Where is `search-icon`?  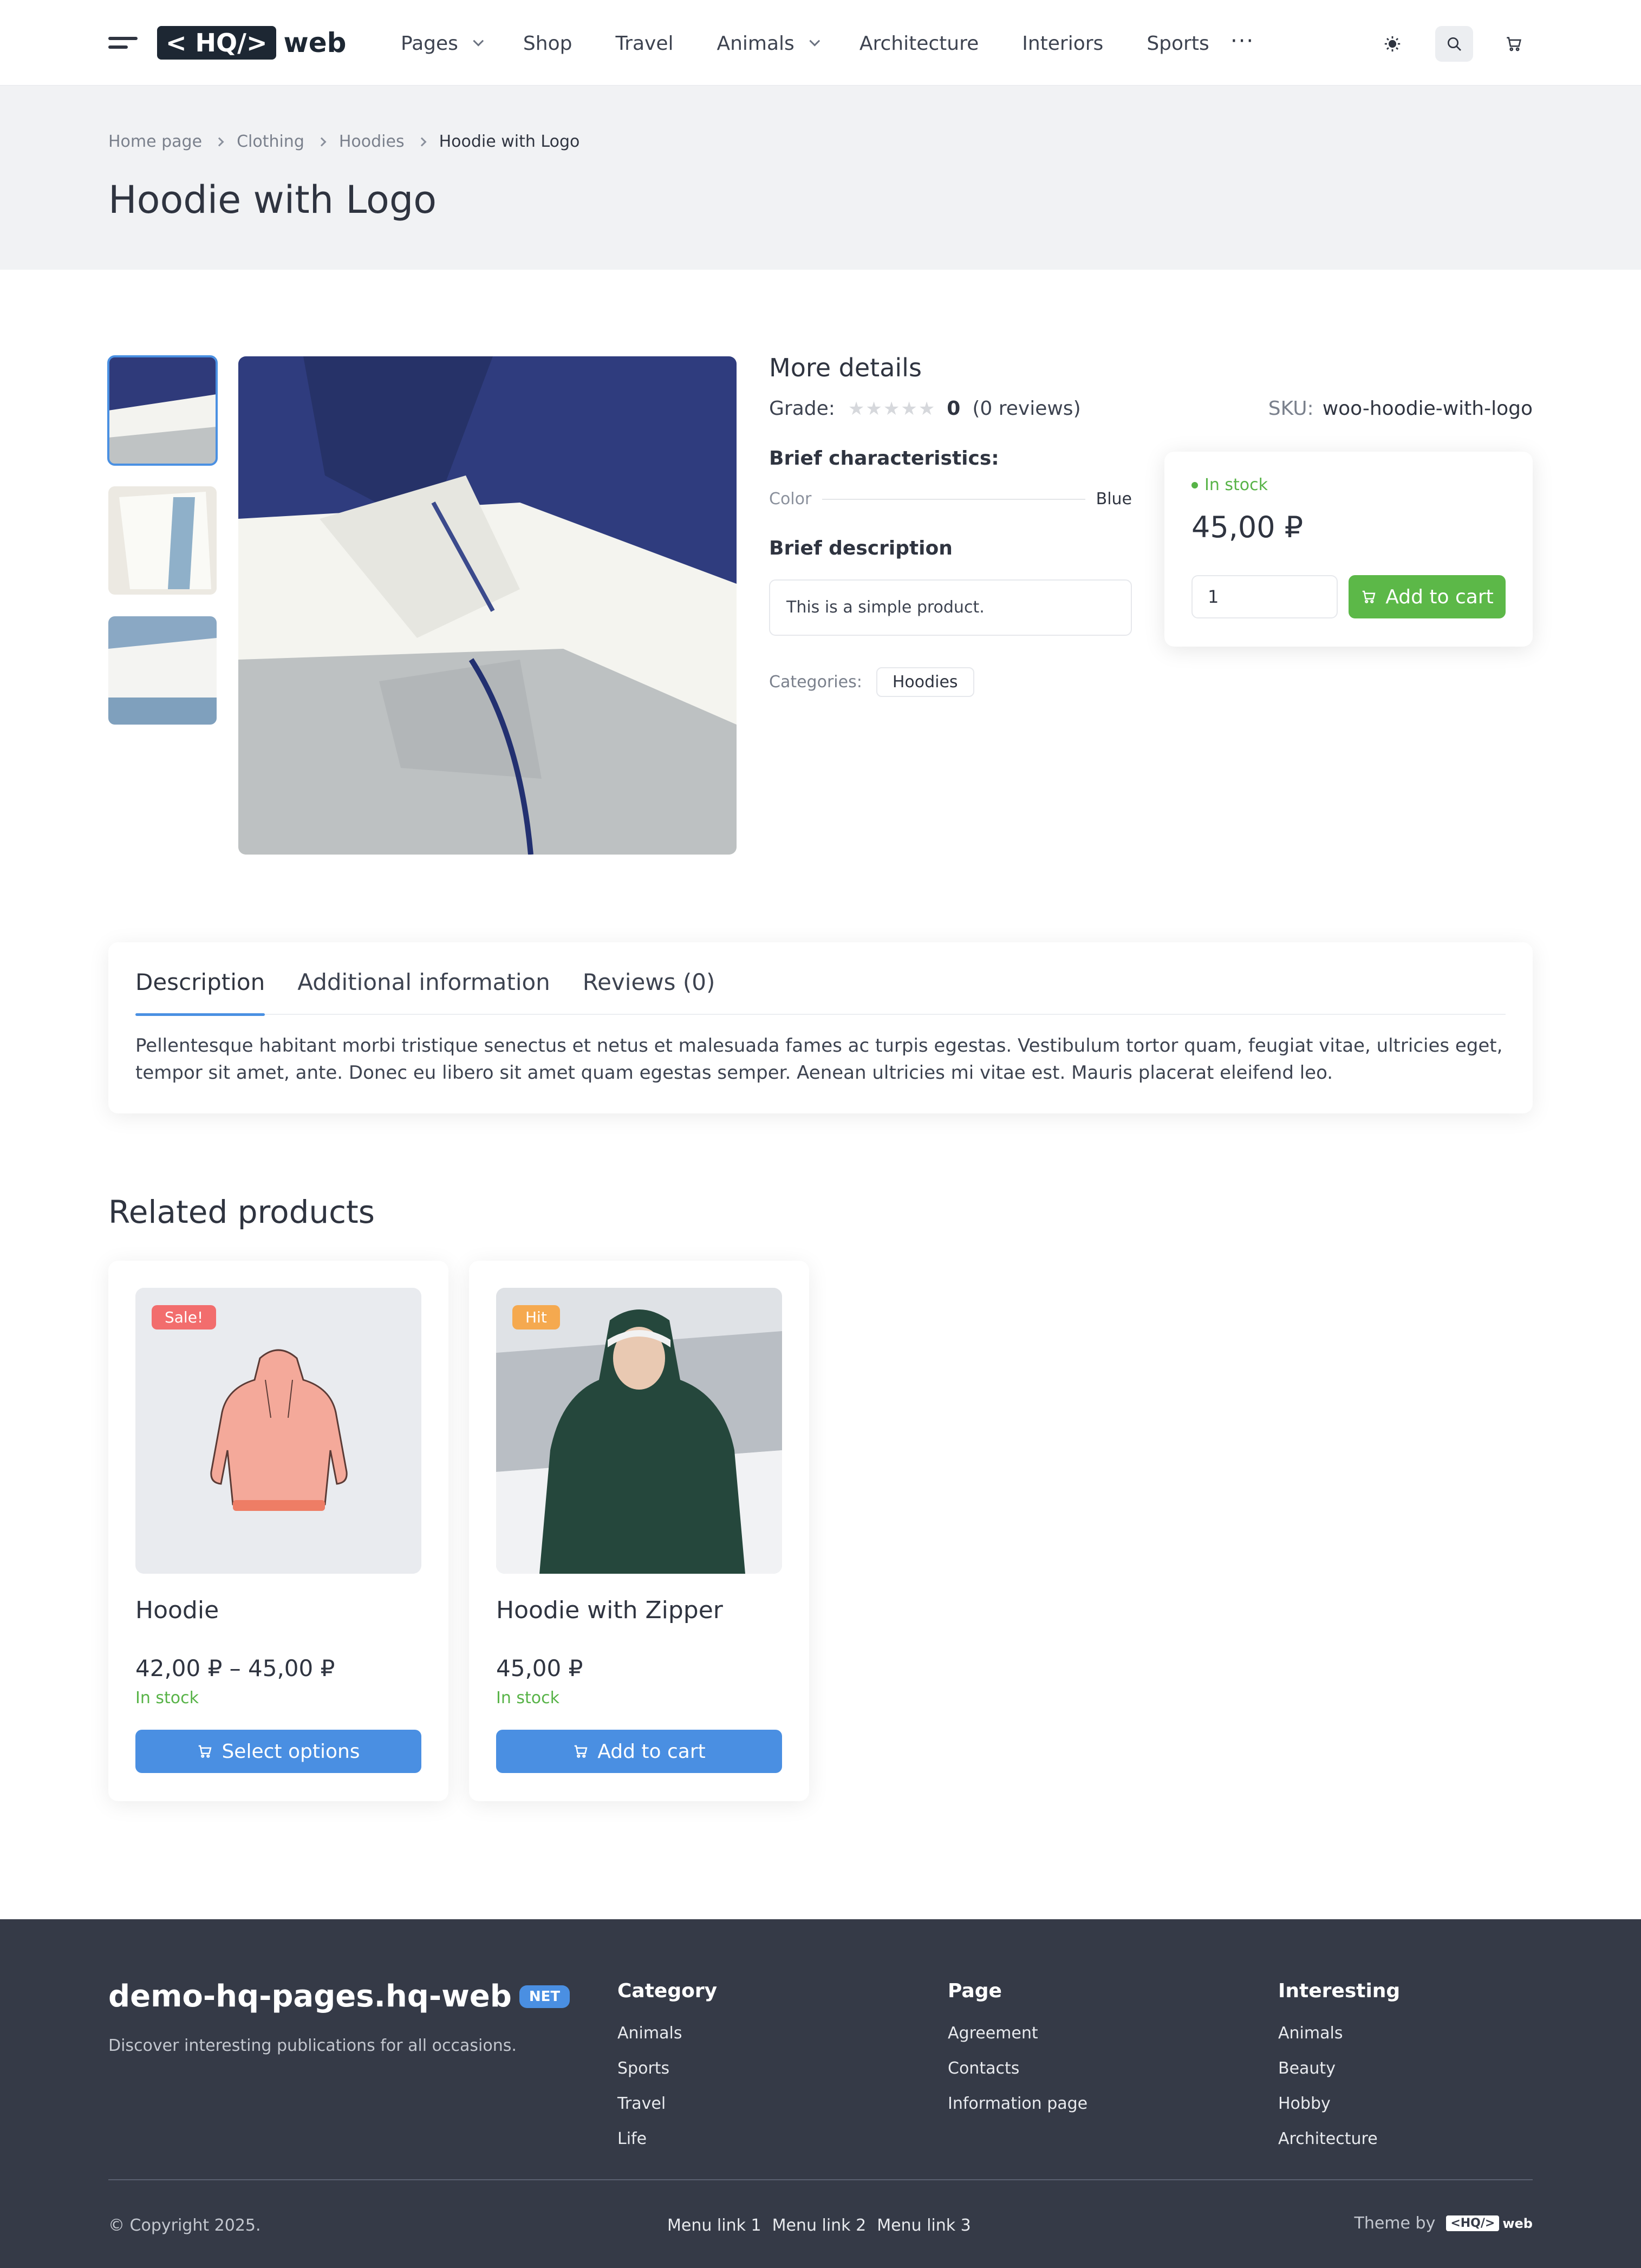 search-icon is located at coordinates (1454, 44).